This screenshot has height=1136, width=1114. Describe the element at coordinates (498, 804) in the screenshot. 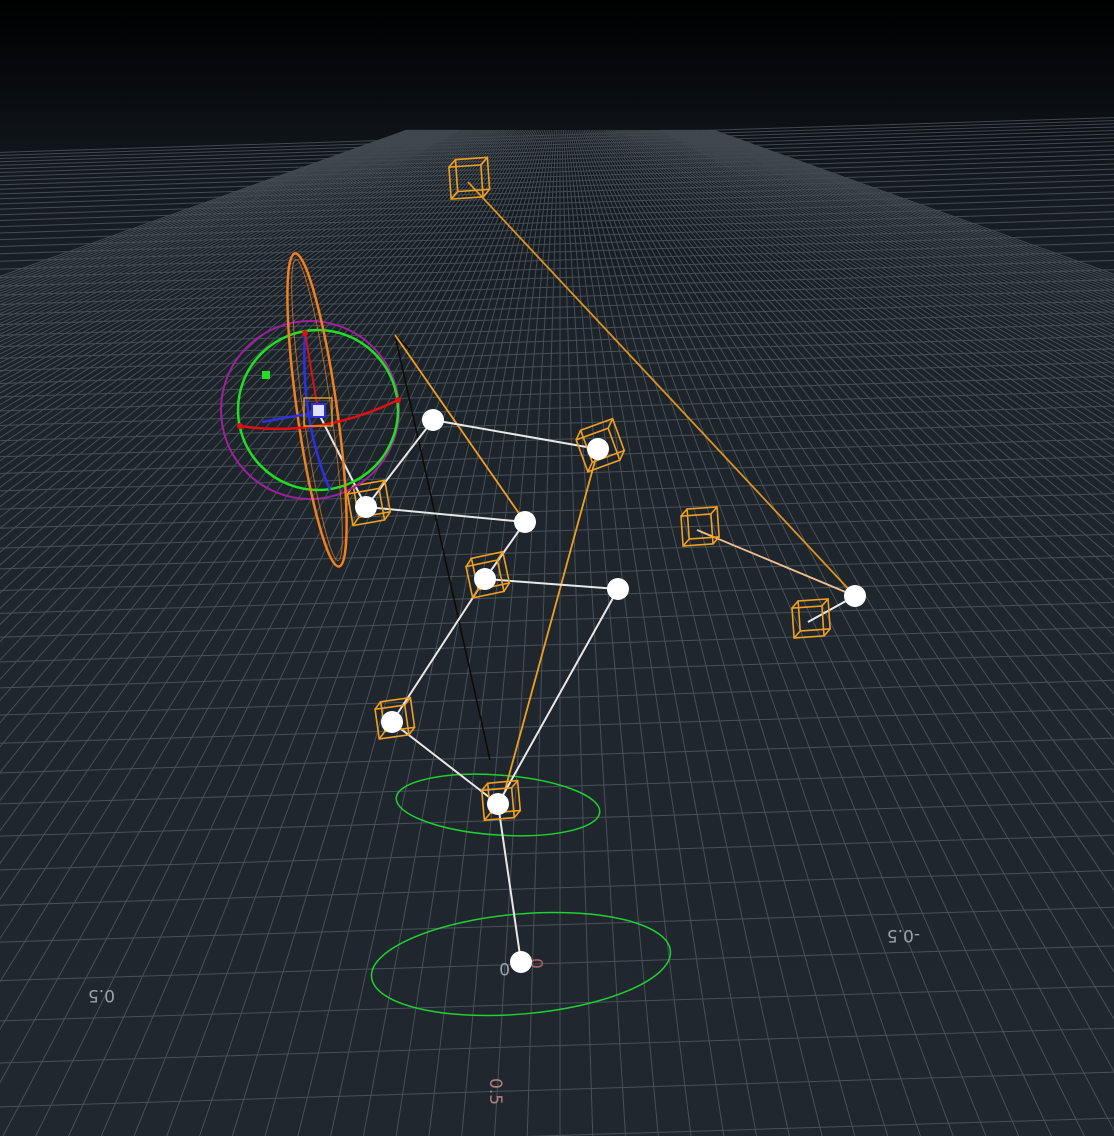

I see `joint-hip` at that location.